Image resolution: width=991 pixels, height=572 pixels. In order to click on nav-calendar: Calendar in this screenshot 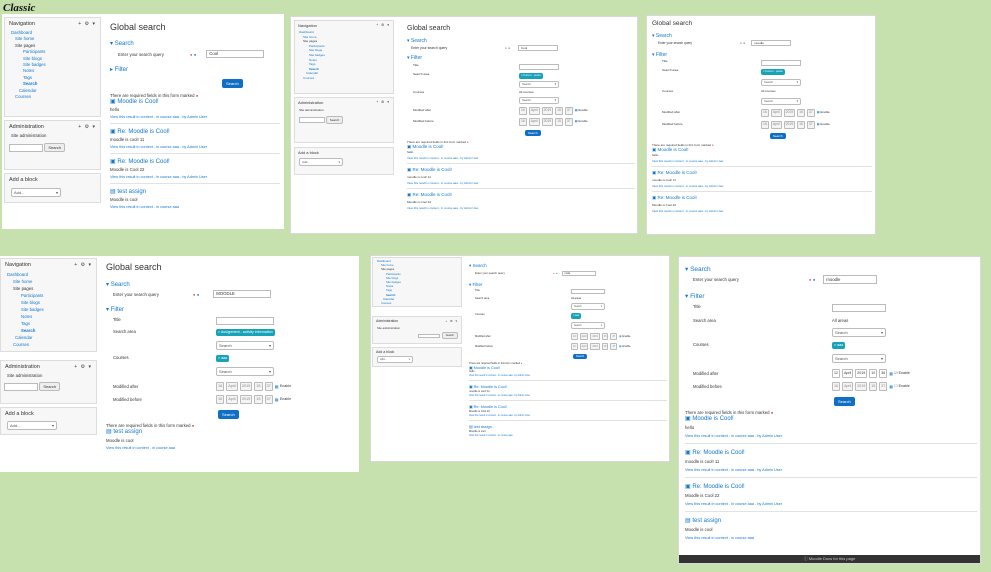, I will do `click(48, 337)`.